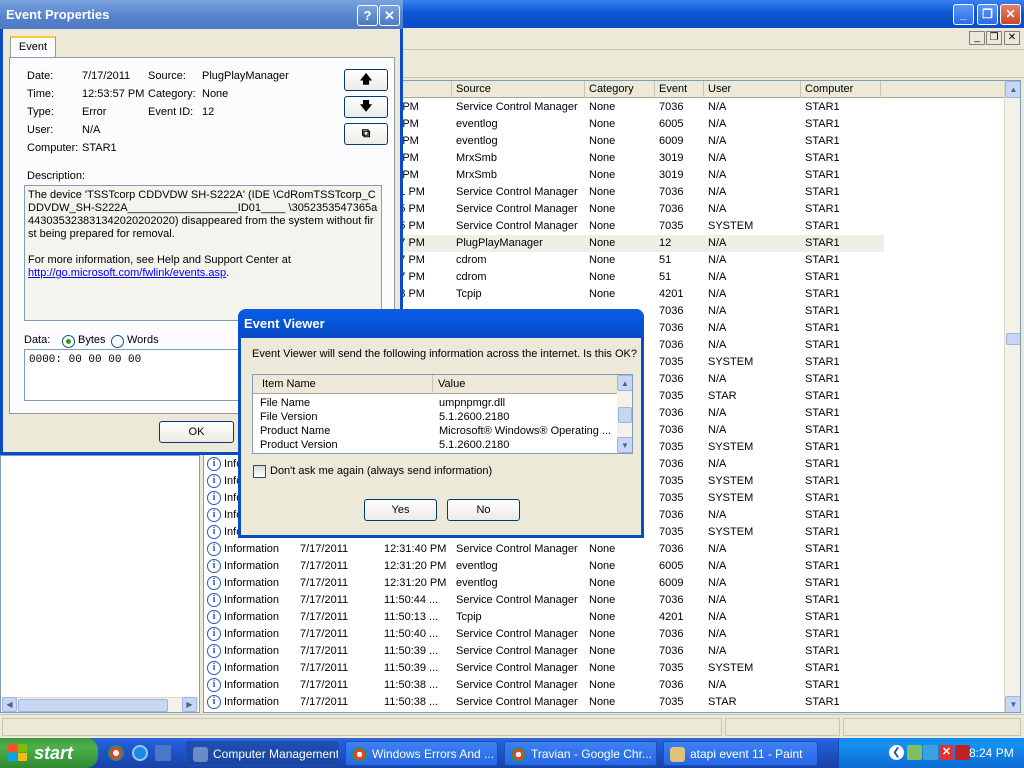 The height and width of the screenshot is (768, 1024). Describe the element at coordinates (914, 752) in the screenshot. I see `network-icon` at that location.